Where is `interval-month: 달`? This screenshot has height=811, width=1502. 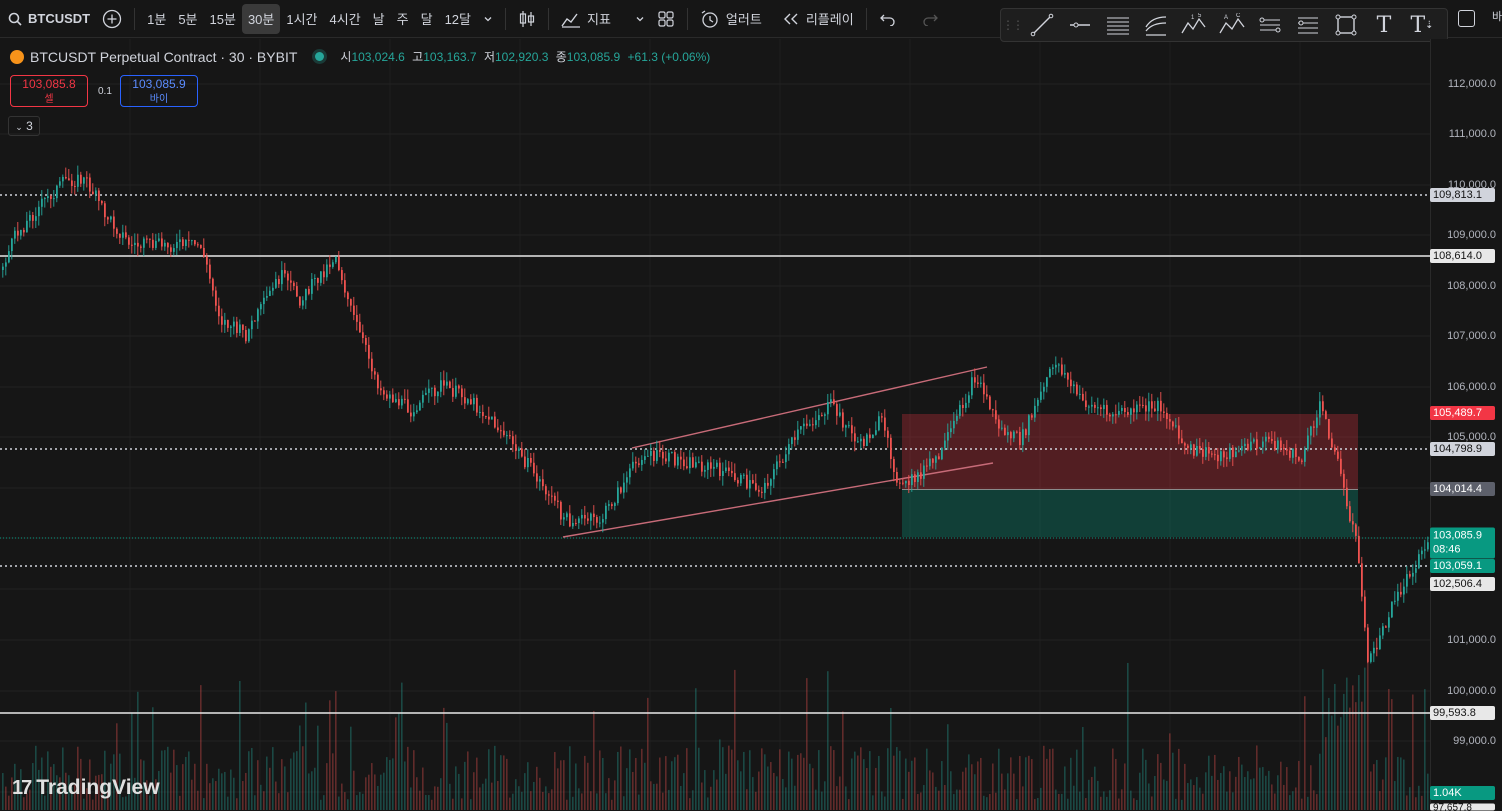
interval-month: 달 is located at coordinates (427, 19).